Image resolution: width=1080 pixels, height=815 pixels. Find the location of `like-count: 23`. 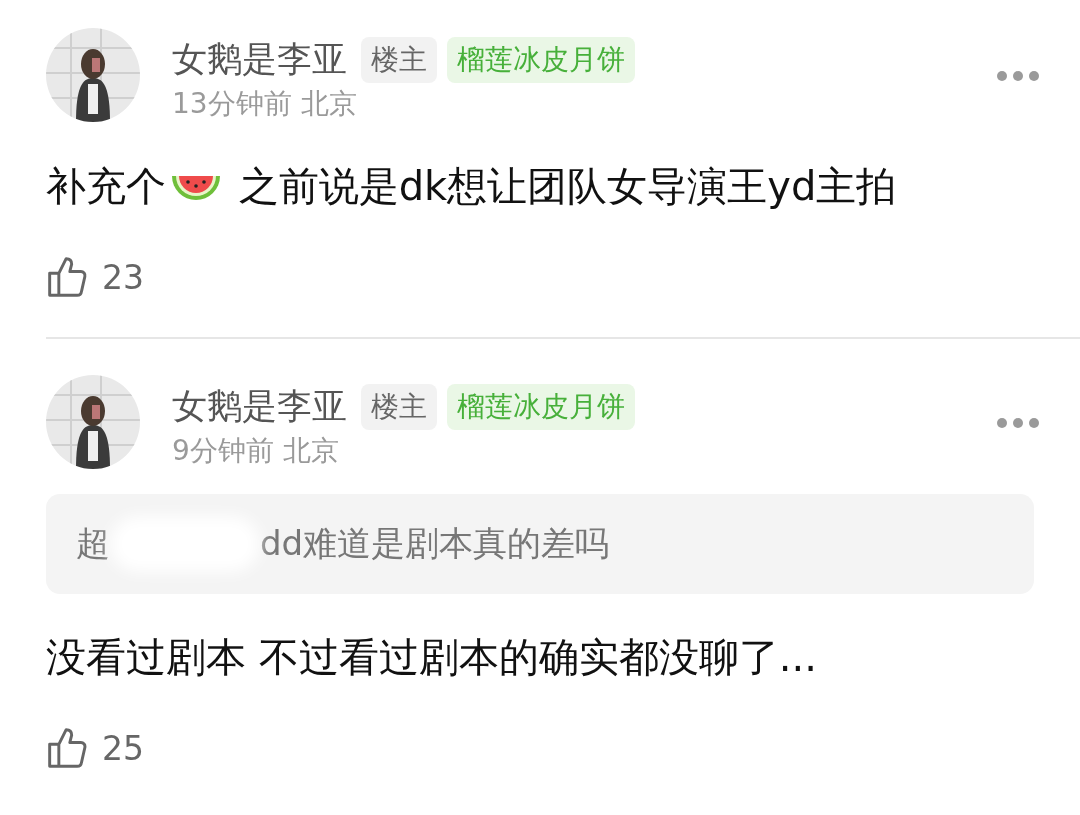

like-count: 23 is located at coordinates (123, 277).